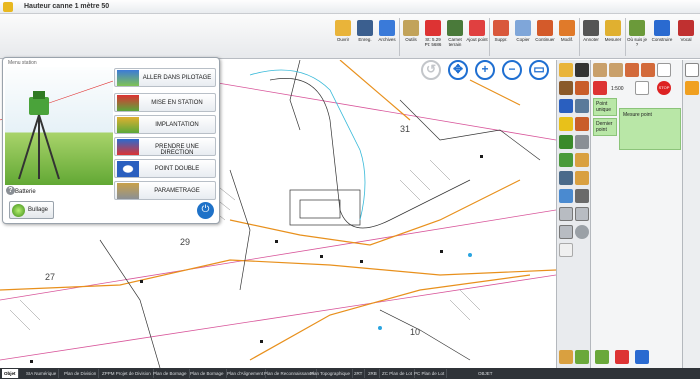 The width and height of the screenshot is (700, 379). Describe the element at coordinates (566, 106) in the screenshot. I see `target-icon` at that location.